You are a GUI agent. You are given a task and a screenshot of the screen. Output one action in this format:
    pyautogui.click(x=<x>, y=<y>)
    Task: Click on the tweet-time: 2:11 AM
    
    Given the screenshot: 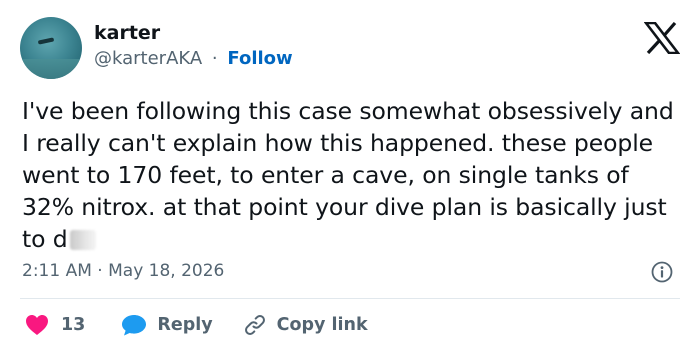 What is the action you would take?
    pyautogui.click(x=57, y=271)
    